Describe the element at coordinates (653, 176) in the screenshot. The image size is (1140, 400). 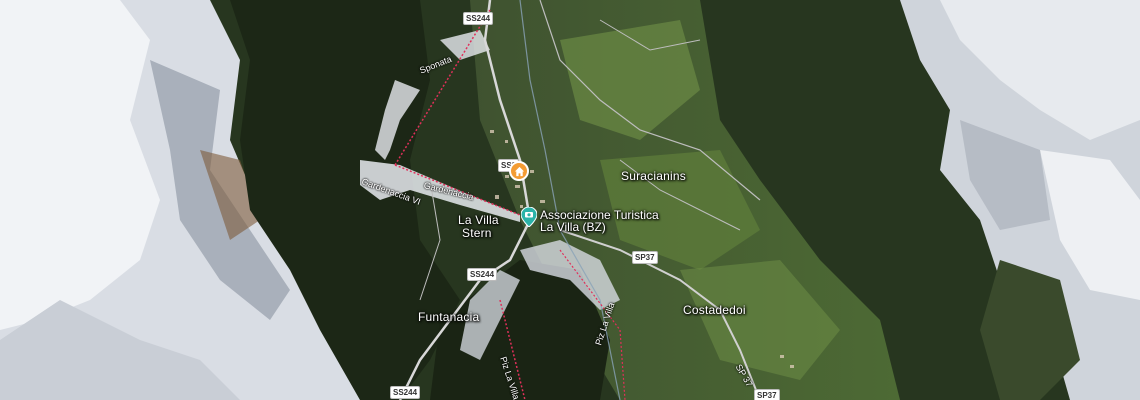
I see `place-label-suracianins: Suracianins` at that location.